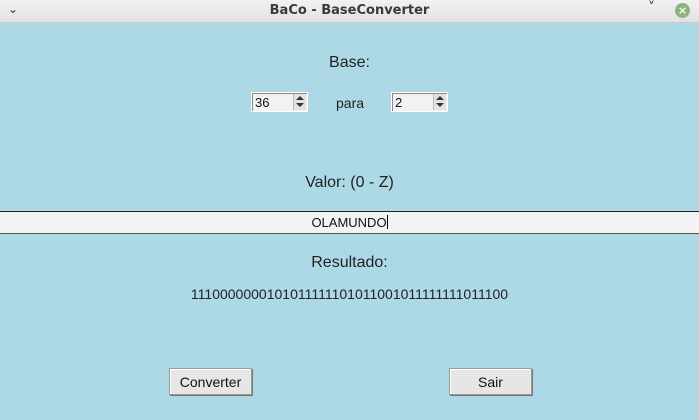 This screenshot has height=420, width=699. I want to click on value-input: OLAMUNDO, so click(349, 222).